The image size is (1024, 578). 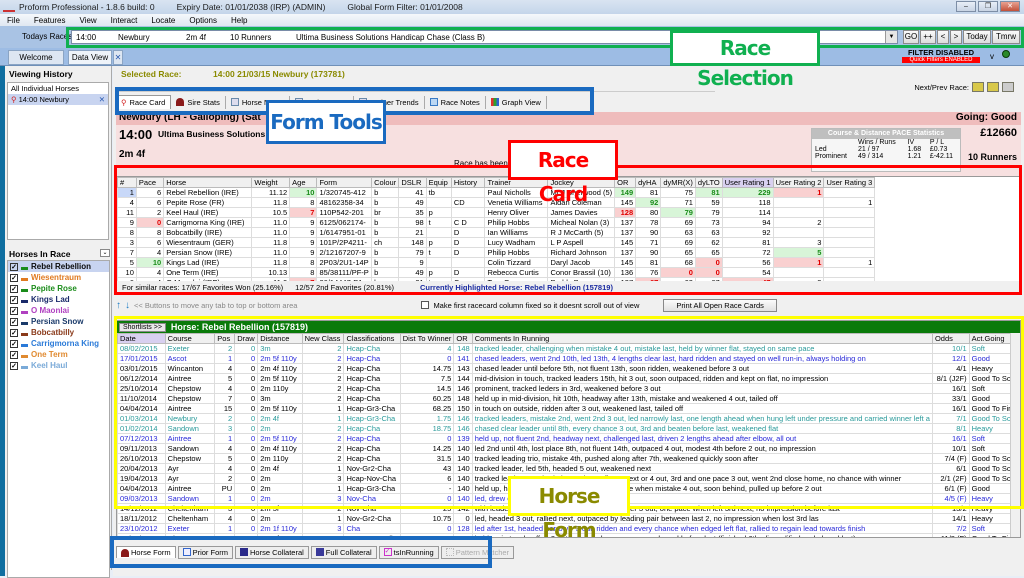 I want to click on horse-list-item: ✓ Bobcatbilly, so click(x=58, y=332).